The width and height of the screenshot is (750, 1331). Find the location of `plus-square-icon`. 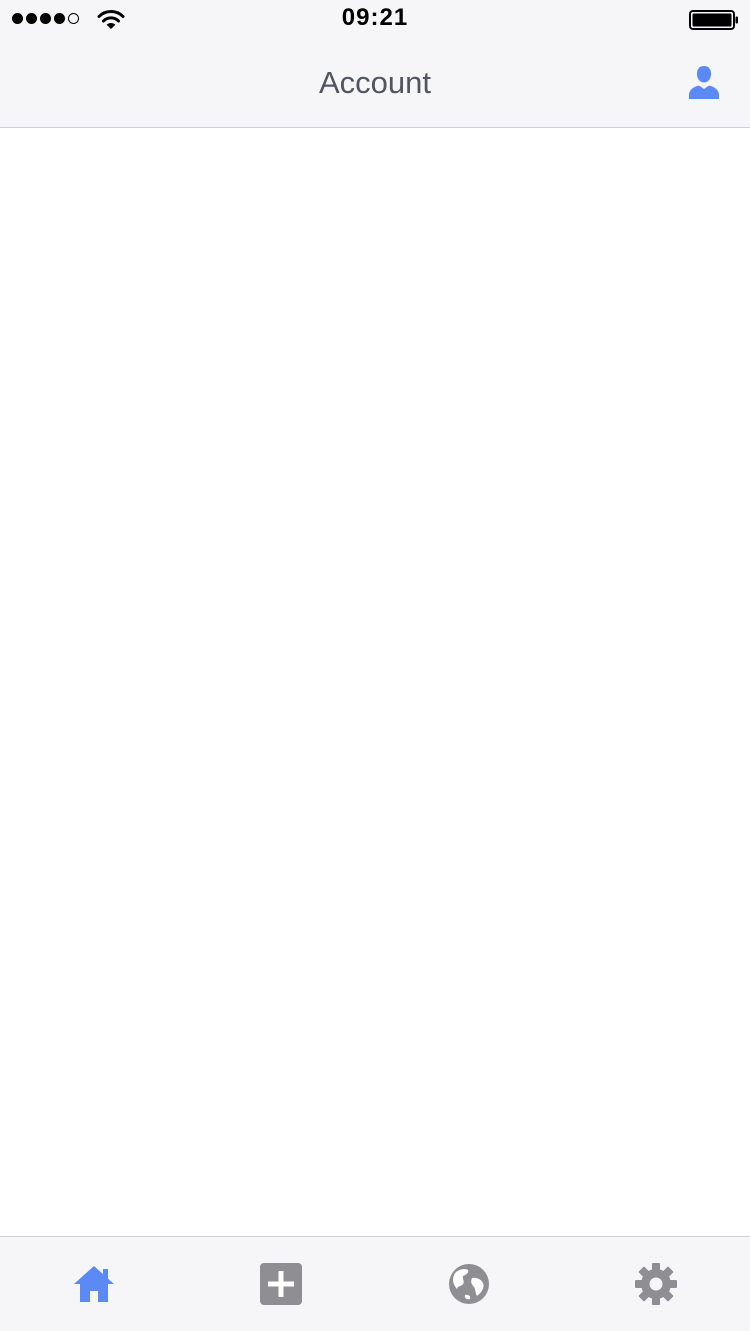

plus-square-icon is located at coordinates (281, 1284).